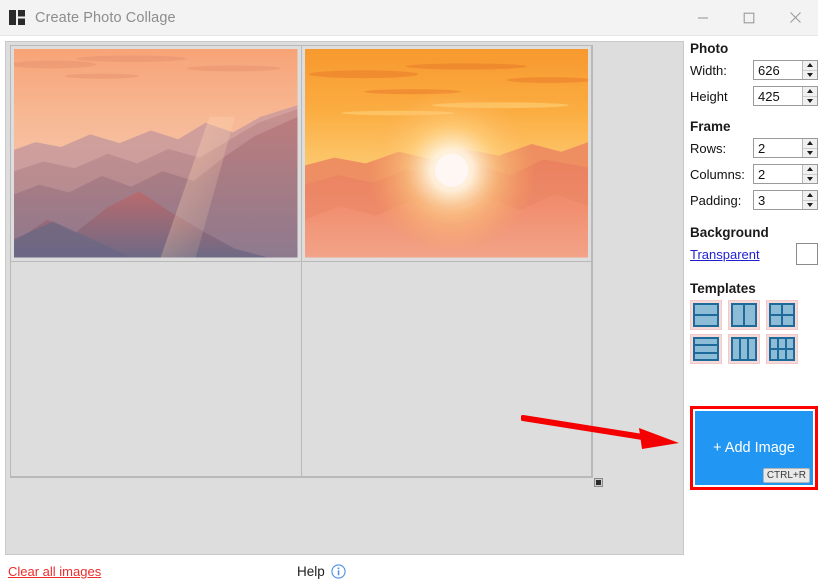 Image resolution: width=818 pixels, height=586 pixels. I want to click on help-group: Help, so click(321, 571).